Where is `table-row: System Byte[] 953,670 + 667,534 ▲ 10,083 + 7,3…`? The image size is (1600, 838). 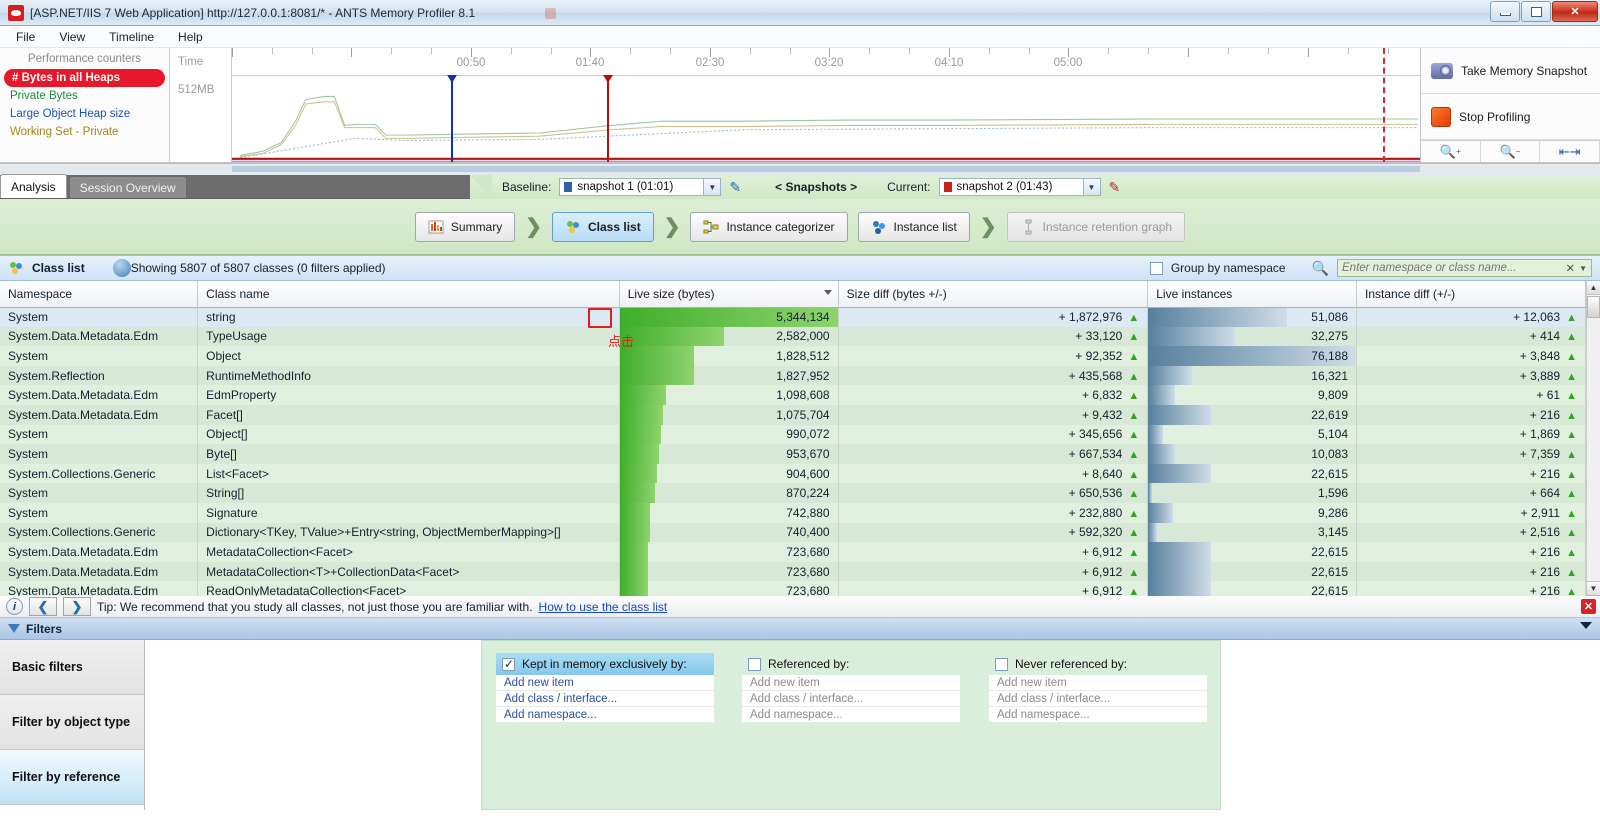
table-row: System Byte[] 953,670 + 667,534 ▲ 10,083 + 7,3… is located at coordinates (793, 454).